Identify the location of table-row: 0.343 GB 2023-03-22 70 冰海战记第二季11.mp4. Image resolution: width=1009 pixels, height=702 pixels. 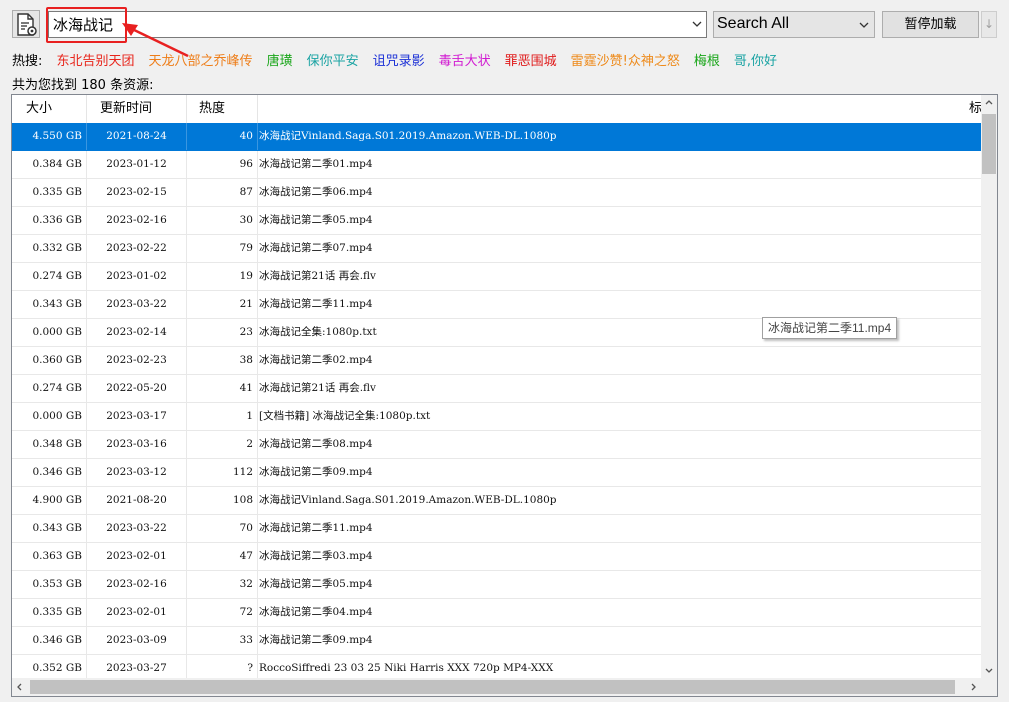
(496, 529).